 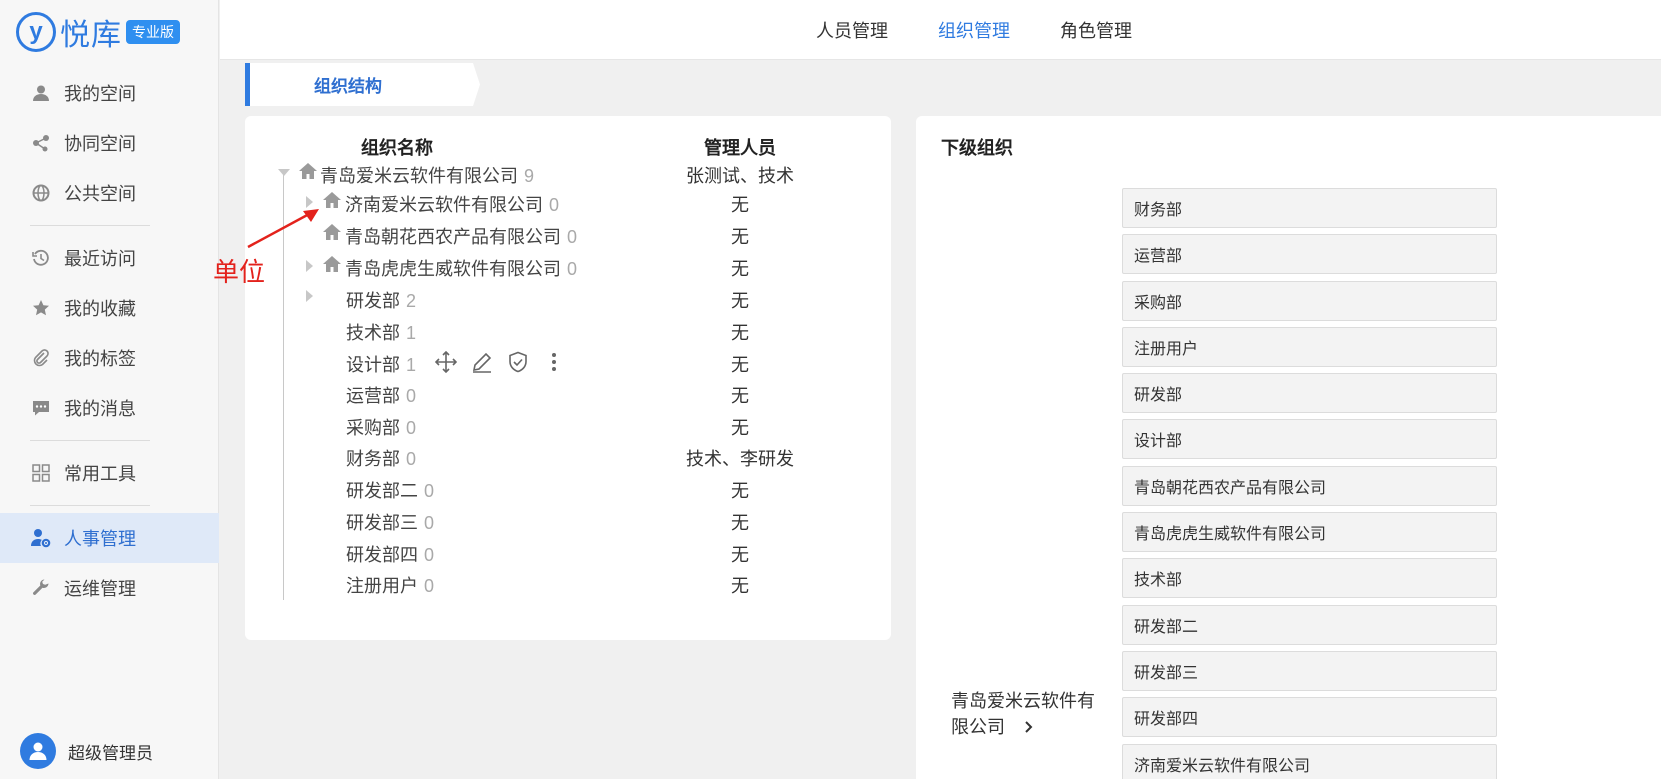 I want to click on manager-cell: 技术、李研发, so click(x=740, y=459).